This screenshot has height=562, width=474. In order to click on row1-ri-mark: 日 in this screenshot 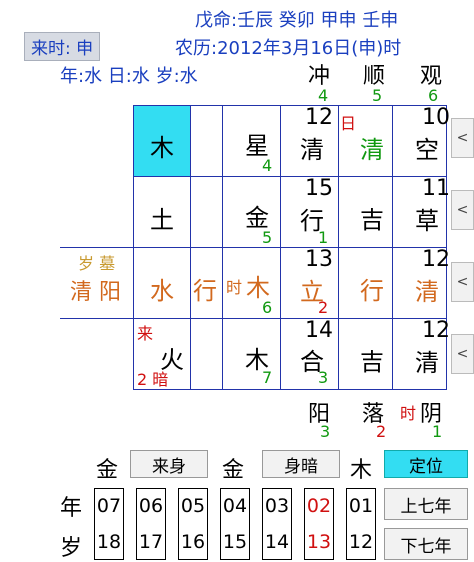, I will do `click(348, 123)`.